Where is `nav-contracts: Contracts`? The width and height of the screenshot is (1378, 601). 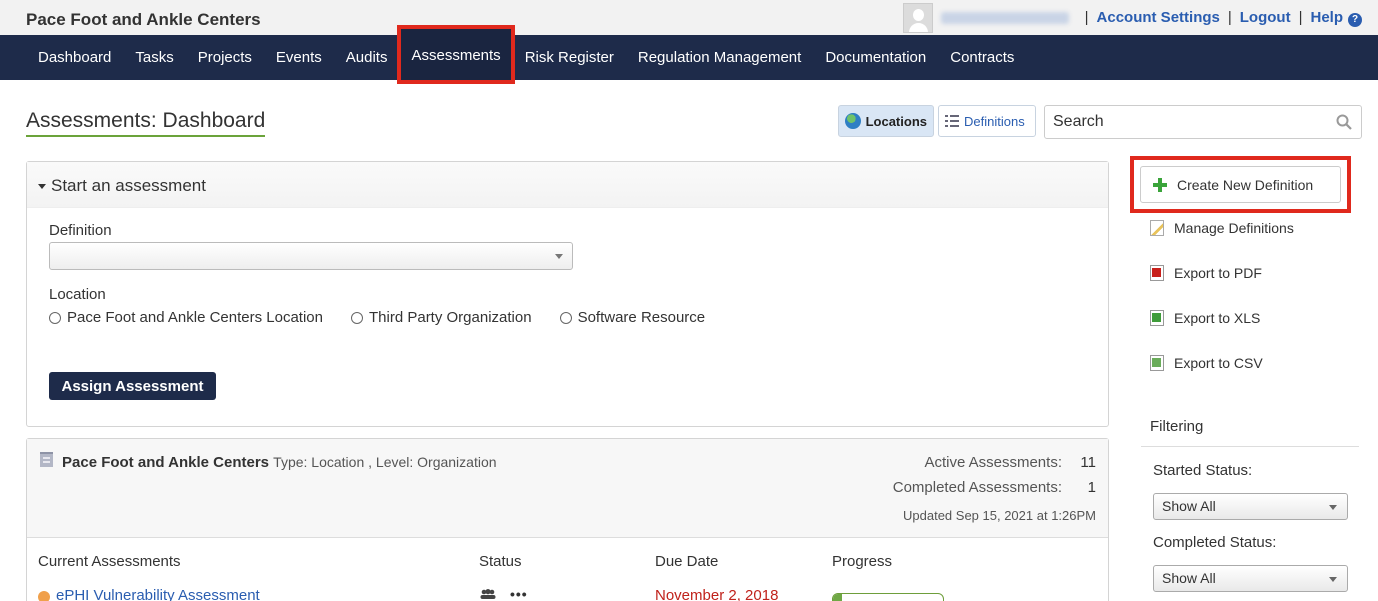
nav-contracts: Contracts is located at coordinates (982, 57).